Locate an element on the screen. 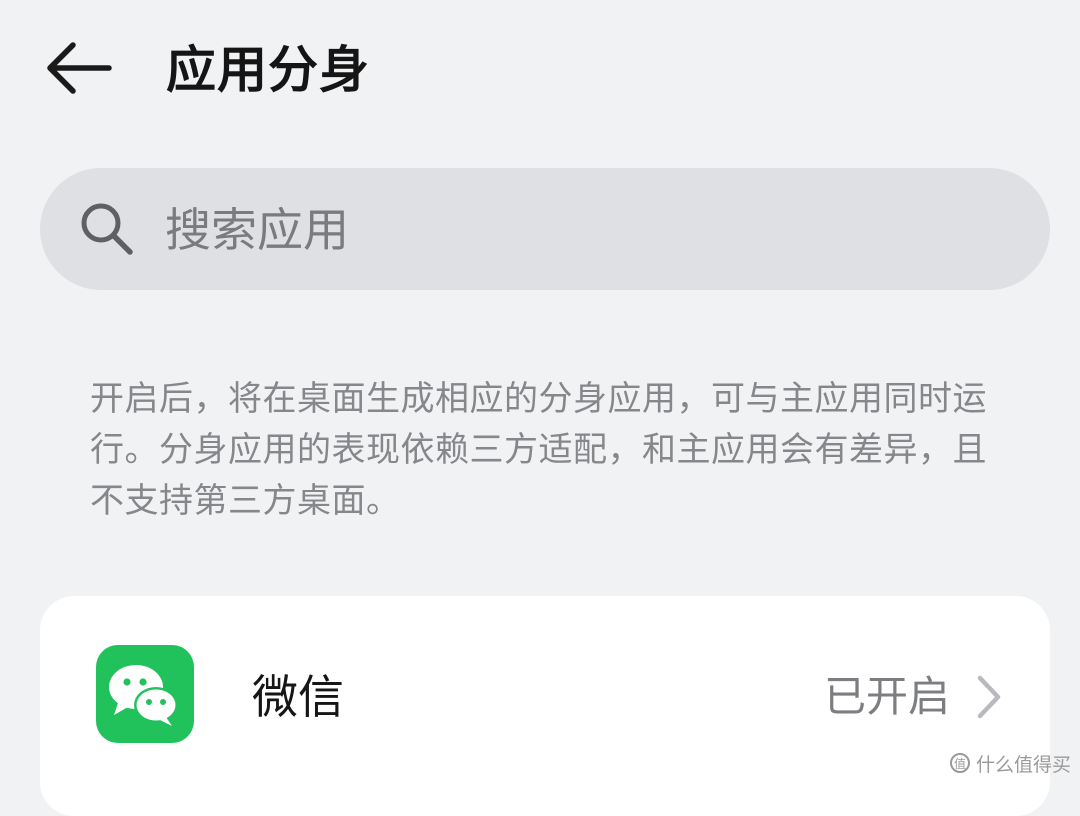  wechat-icon is located at coordinates (145, 694).